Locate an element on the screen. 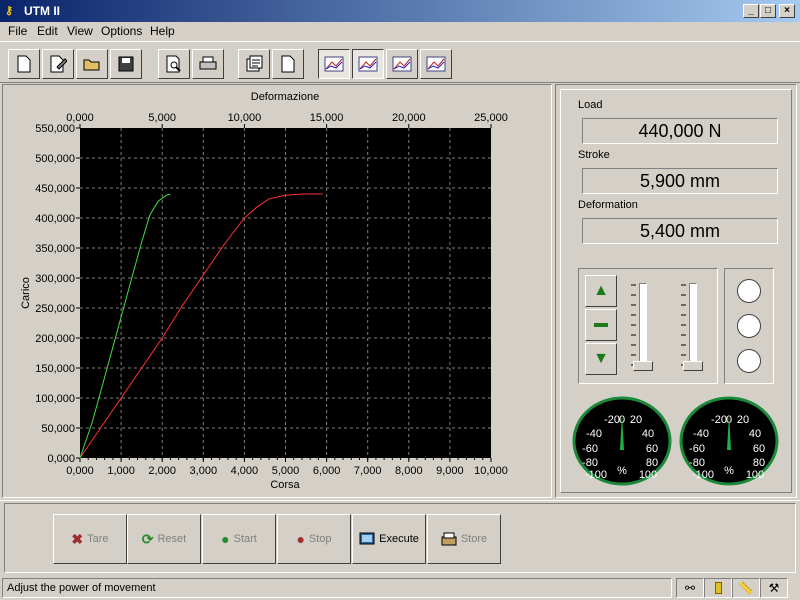 This screenshot has width=800, height=600. load-label: Load is located at coordinates (590, 105).